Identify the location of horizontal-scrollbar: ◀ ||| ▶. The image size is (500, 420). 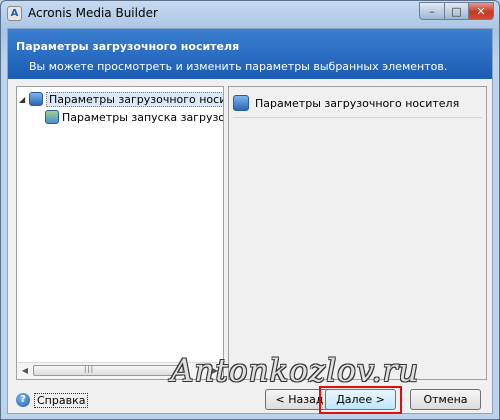
(120, 370).